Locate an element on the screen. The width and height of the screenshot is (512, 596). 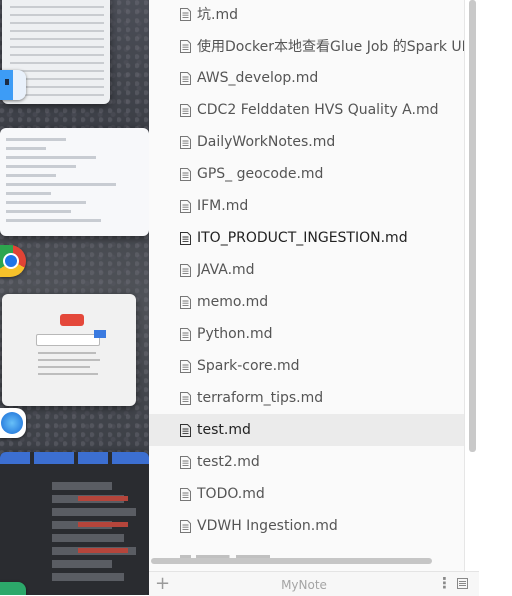
file-name: memo.md is located at coordinates (233, 302).